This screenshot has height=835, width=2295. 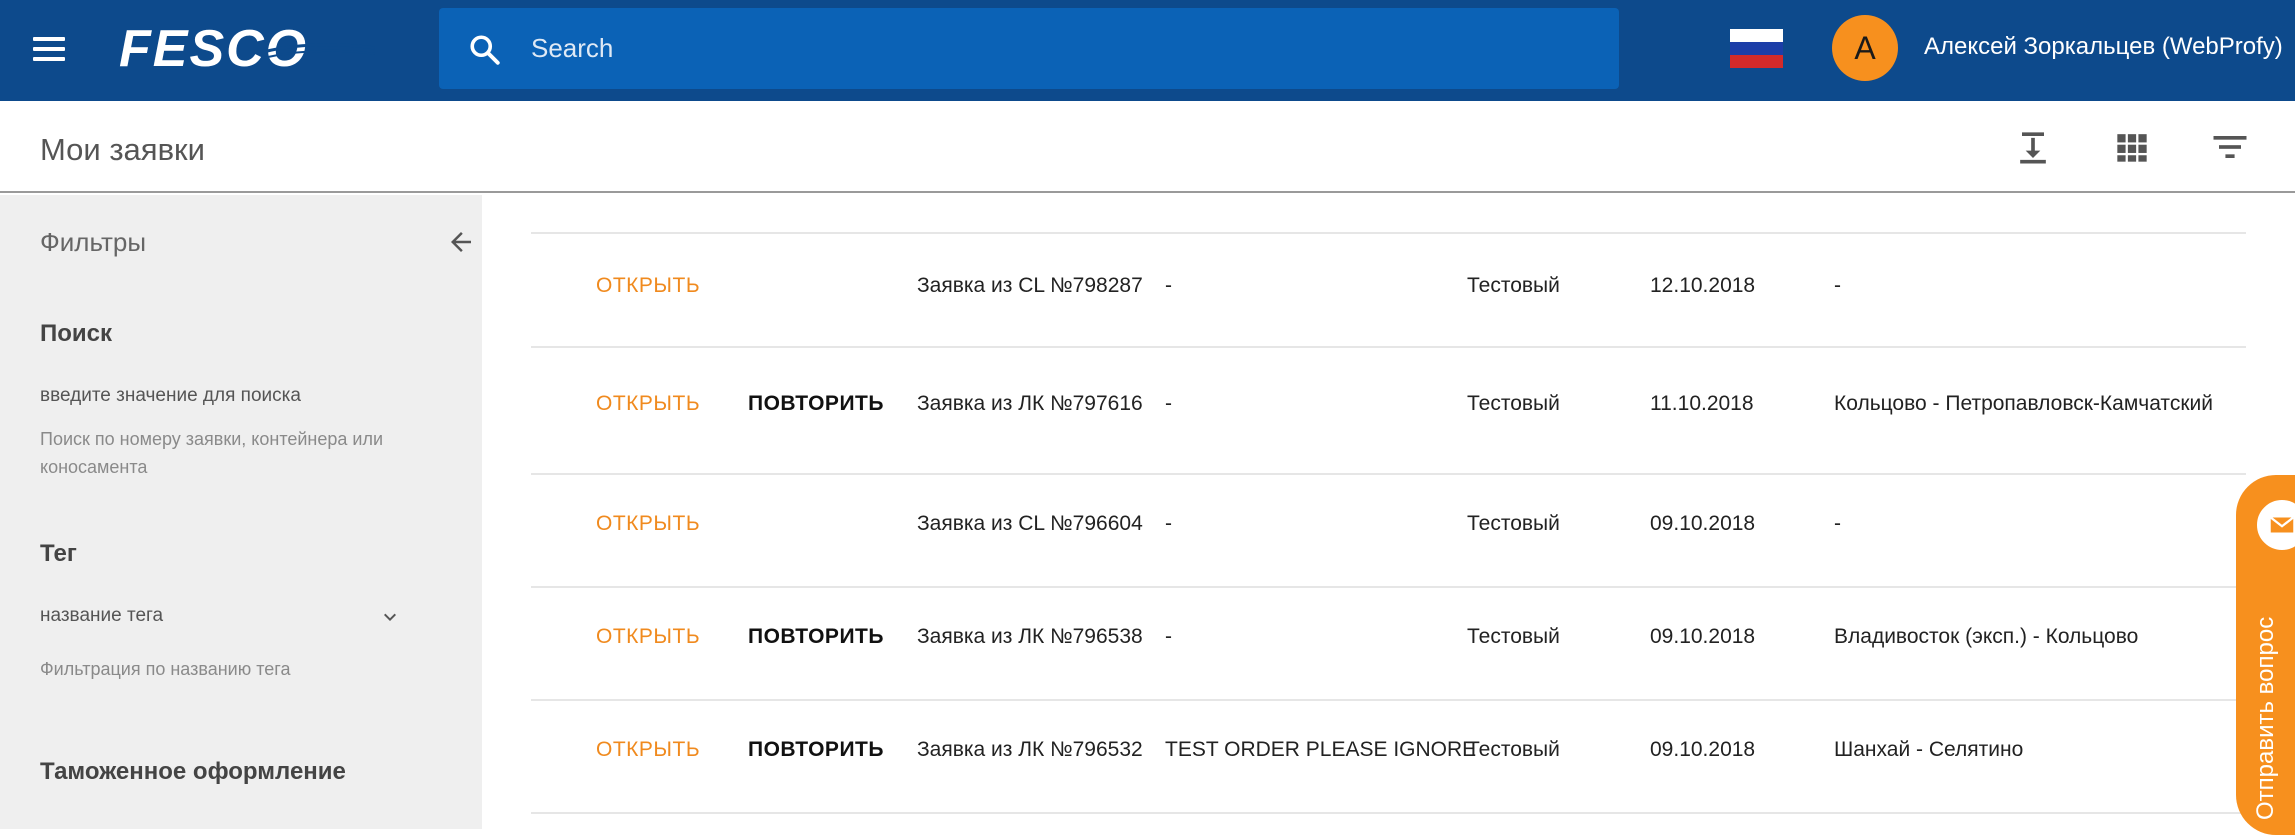 What do you see at coordinates (1986, 636) in the screenshot?
I see `order-route: Владивосток (эксп.) - Кольцово` at bounding box center [1986, 636].